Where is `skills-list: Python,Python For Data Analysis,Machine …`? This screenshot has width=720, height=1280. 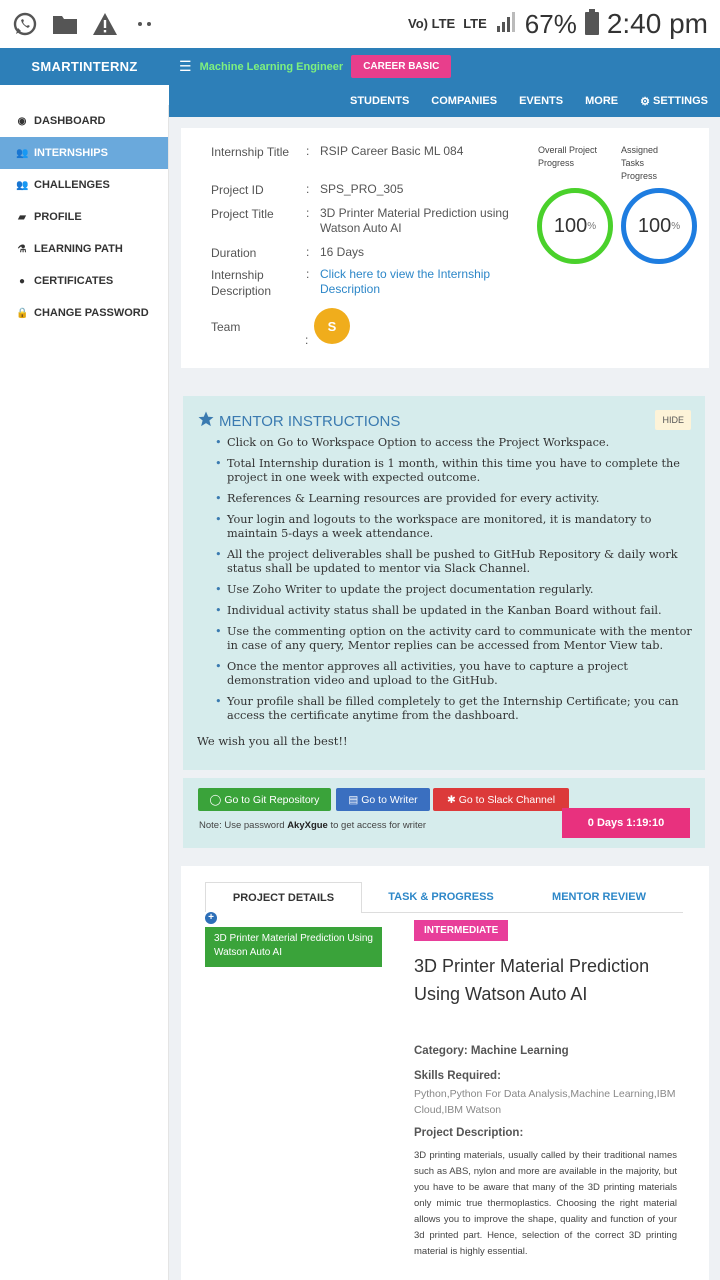
skills-list: Python,Python For Data Analysis,Machine … is located at coordinates (545, 1102).